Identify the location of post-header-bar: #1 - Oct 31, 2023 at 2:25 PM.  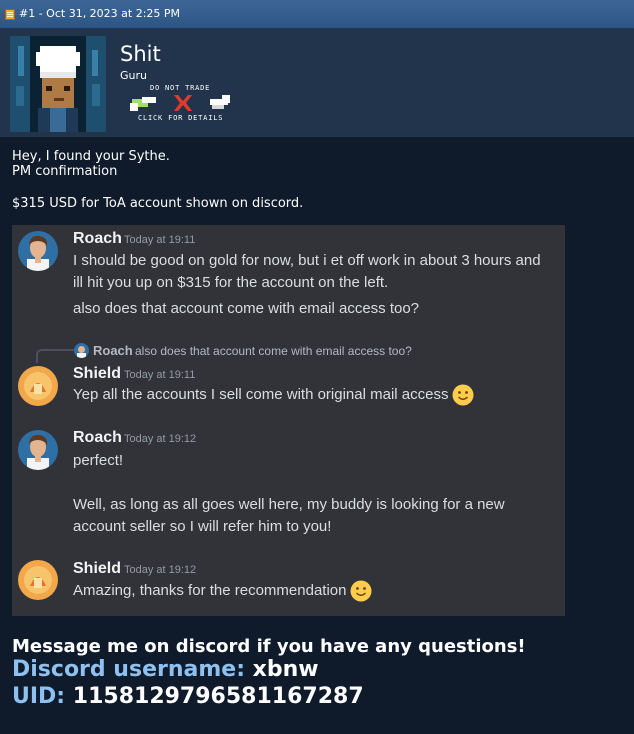
(317, 14).